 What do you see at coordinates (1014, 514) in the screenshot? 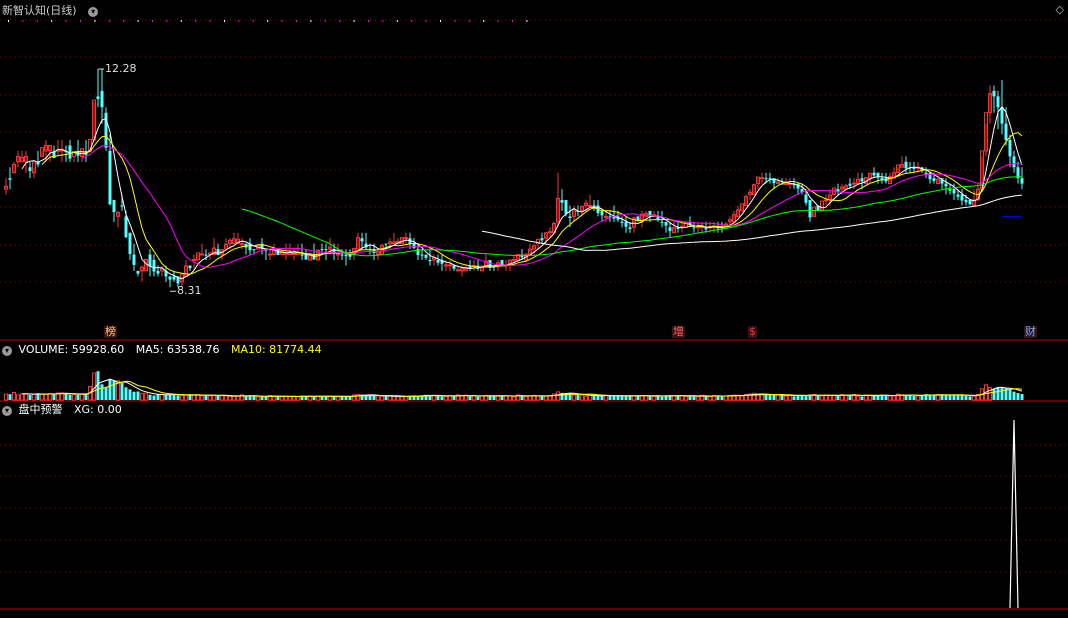
I see `alert-signal-line` at bounding box center [1014, 514].